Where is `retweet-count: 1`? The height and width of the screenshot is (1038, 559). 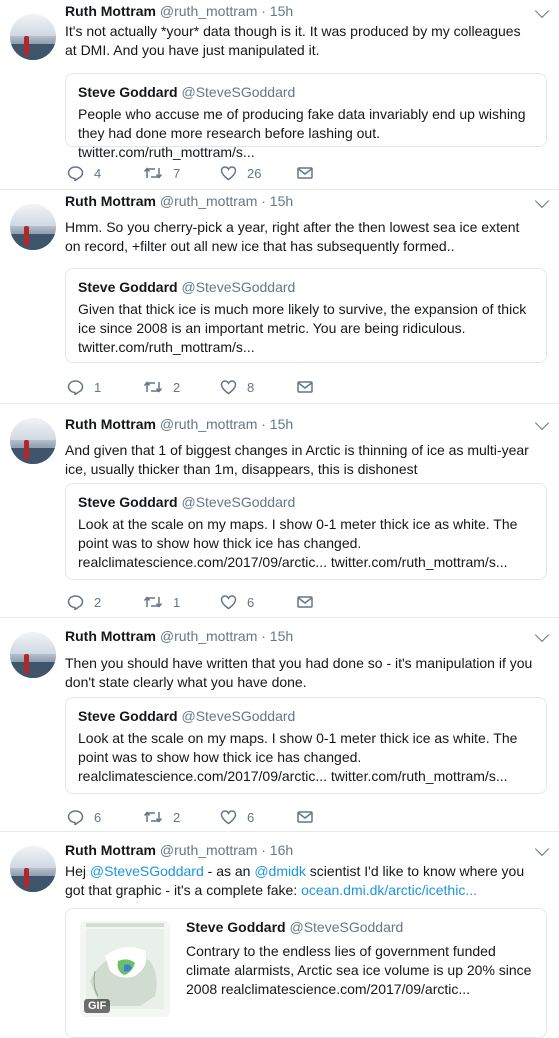 retweet-count: 1 is located at coordinates (177, 602).